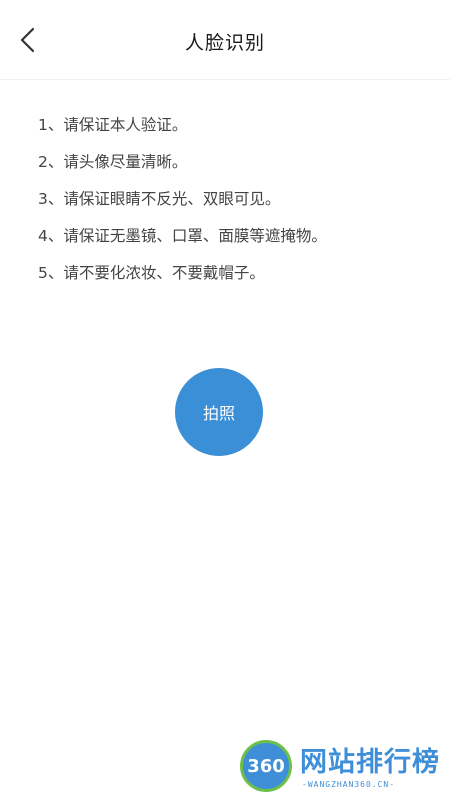 The image size is (450, 800). Describe the element at coordinates (159, 199) in the screenshot. I see `instruction-item: 3、请保证眼睛不反光、双眼可见。` at that location.